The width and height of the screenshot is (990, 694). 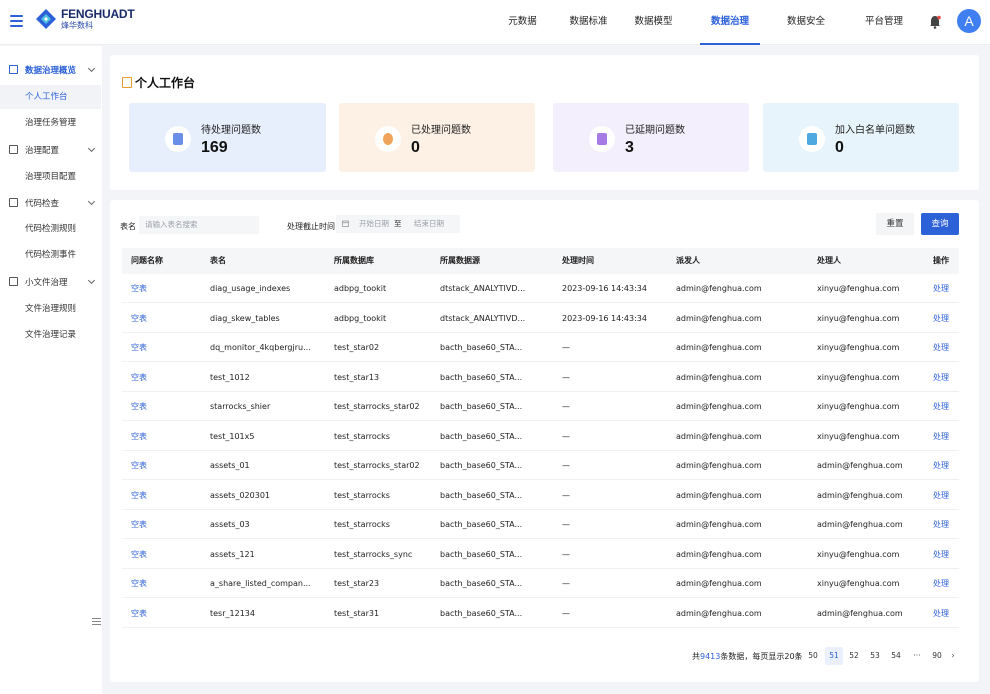 I want to click on deadline-date-range-picker: 开始日期 至 结束日期, so click(x=398, y=224).